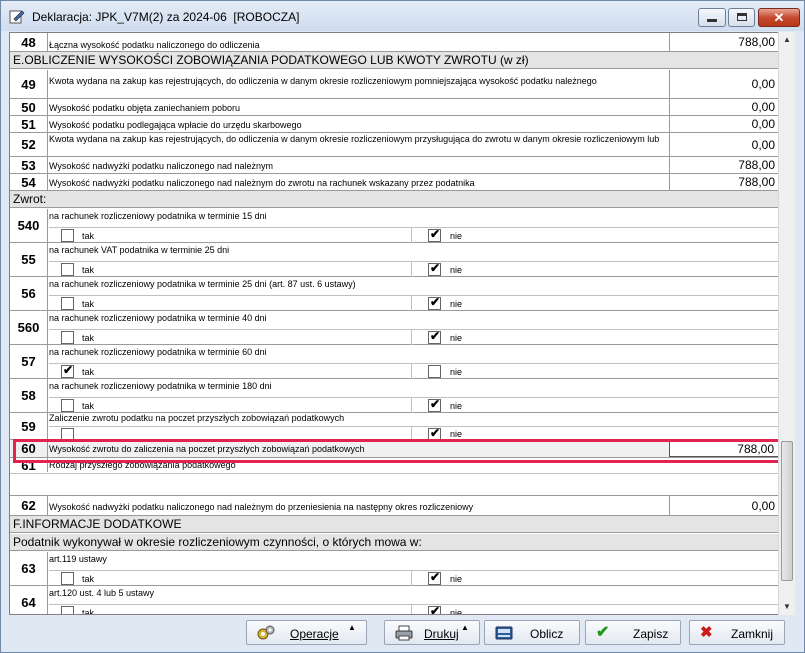 The width and height of the screenshot is (805, 653). I want to click on row-60-highlight, so click(402, 451).